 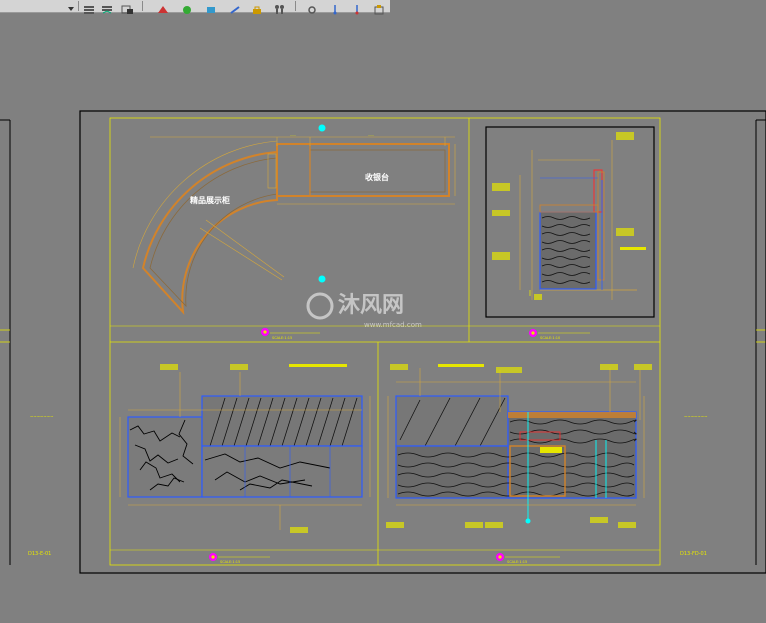 What do you see at coordinates (89, 7) in the screenshot?
I see `layer-icon` at bounding box center [89, 7].